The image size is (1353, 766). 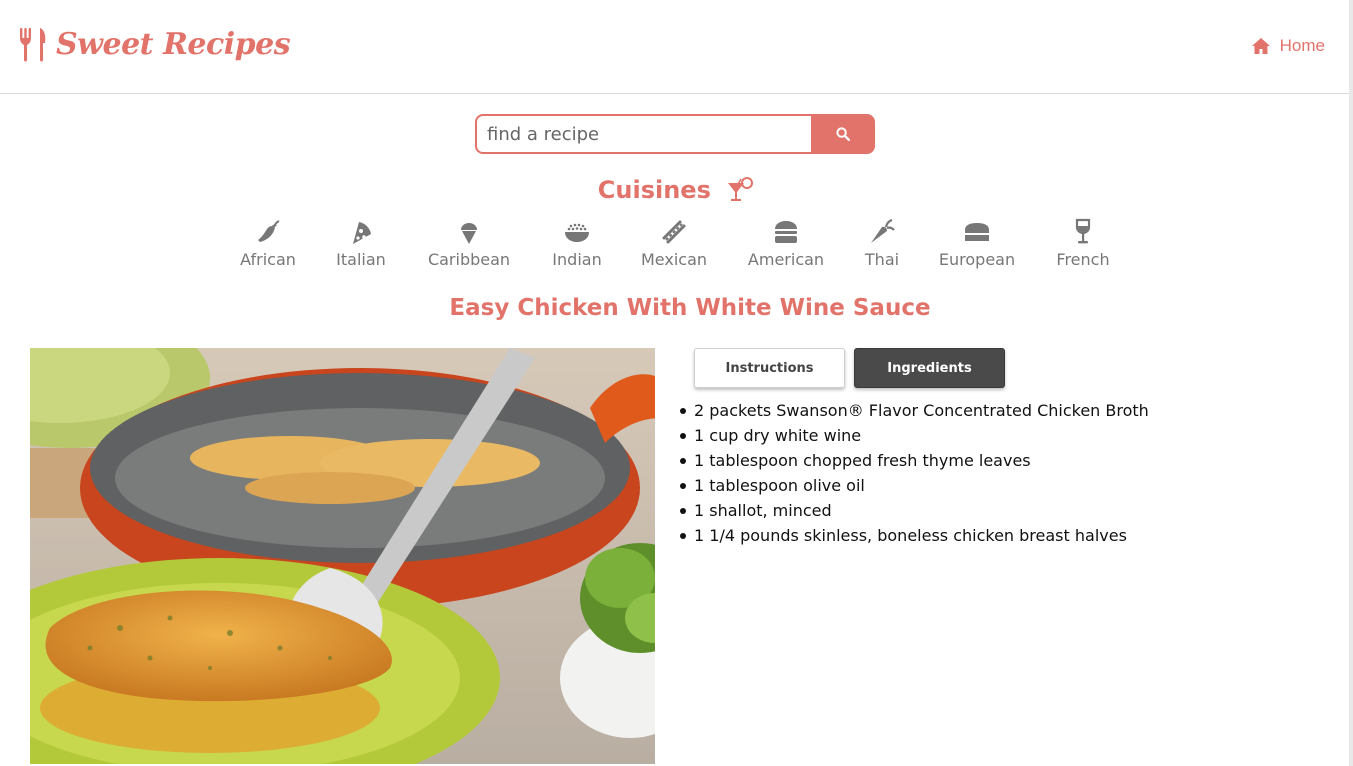 I want to click on cuisine-italian: Italian, so click(x=361, y=243).